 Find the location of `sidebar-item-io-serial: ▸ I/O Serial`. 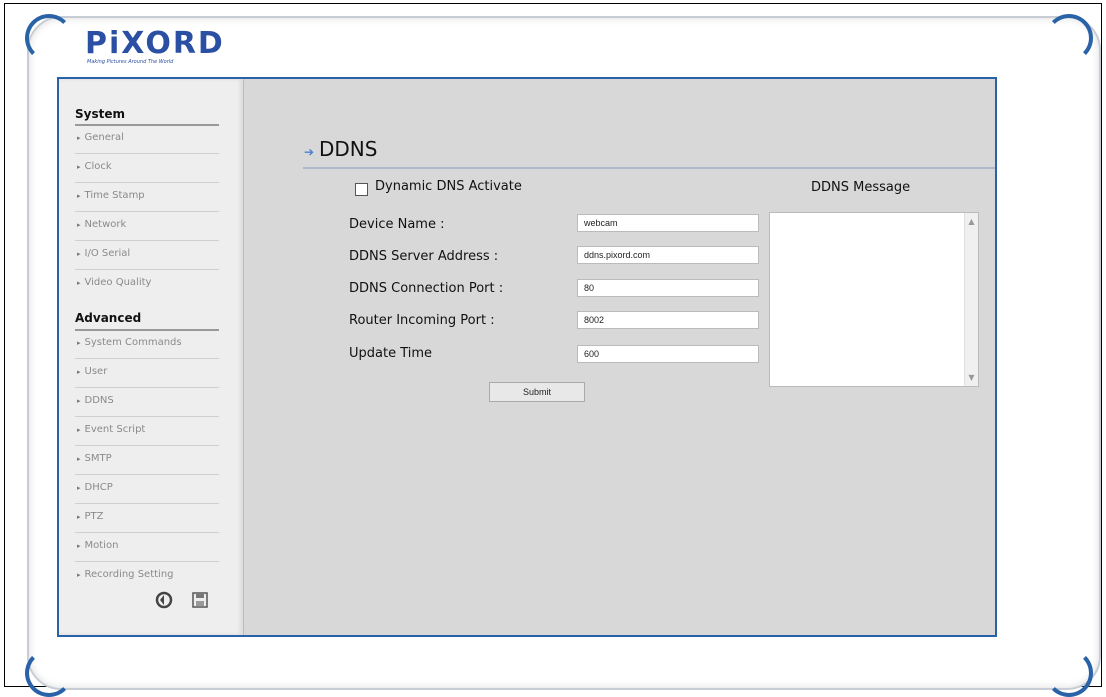

sidebar-item-io-serial: ▸ I/O Serial is located at coordinates (147, 255).